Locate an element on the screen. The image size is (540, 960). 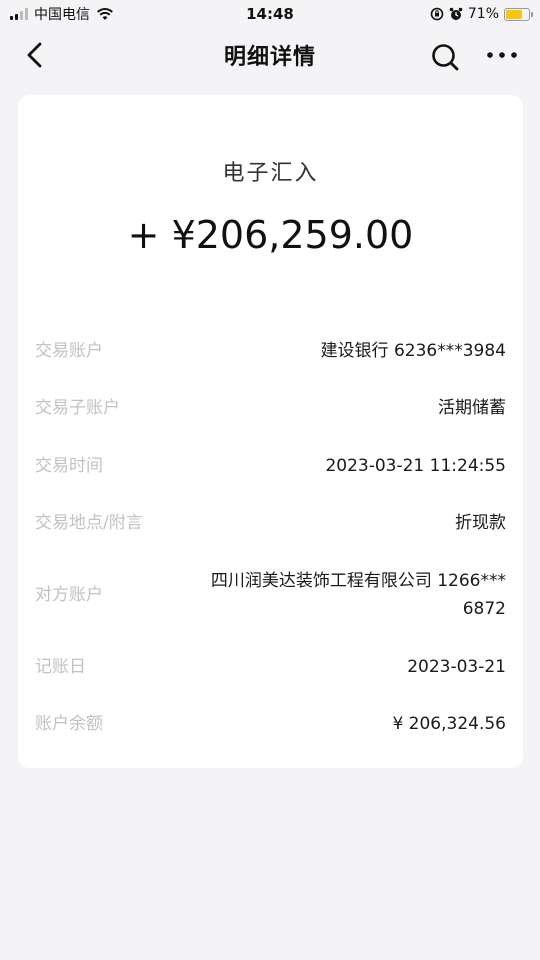
rotation-lock-icon is located at coordinates (437, 14).